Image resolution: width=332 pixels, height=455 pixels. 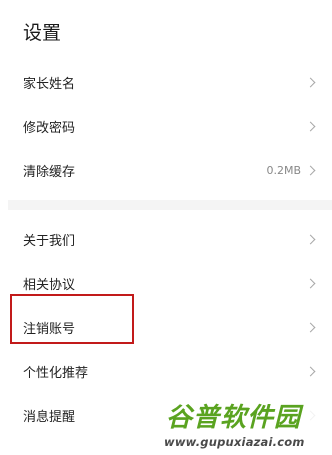 I want to click on settings-item-delete-account: 注销账号, so click(x=166, y=327).